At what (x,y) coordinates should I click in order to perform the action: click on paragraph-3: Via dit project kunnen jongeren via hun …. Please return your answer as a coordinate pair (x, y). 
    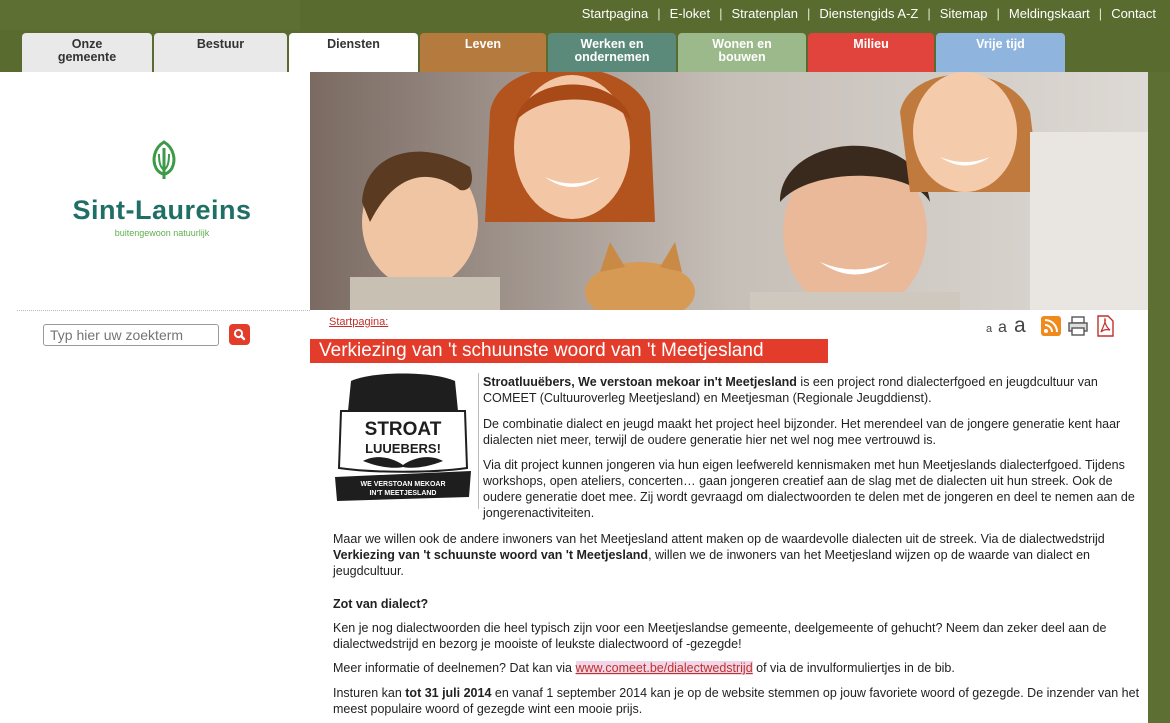
    Looking at the image, I should click on (809, 489).